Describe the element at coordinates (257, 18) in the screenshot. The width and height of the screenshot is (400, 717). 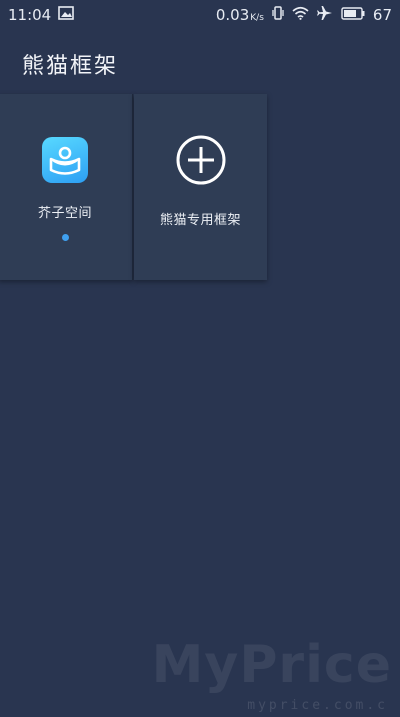
I see `network-speed-unit: K/s` at that location.